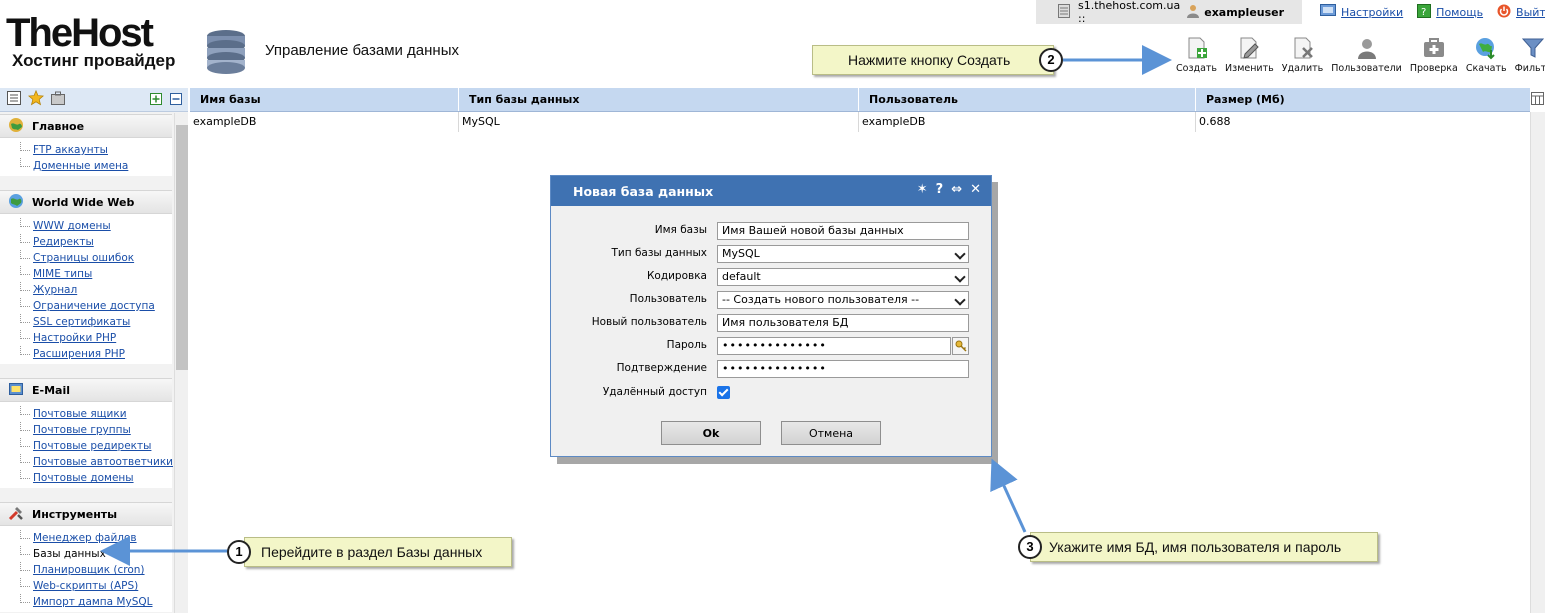 Image resolution: width=1545 pixels, height=613 pixels. I want to click on form-row-db-name: Имя базы Имя Вашей новой базы данных, so click(771, 231).